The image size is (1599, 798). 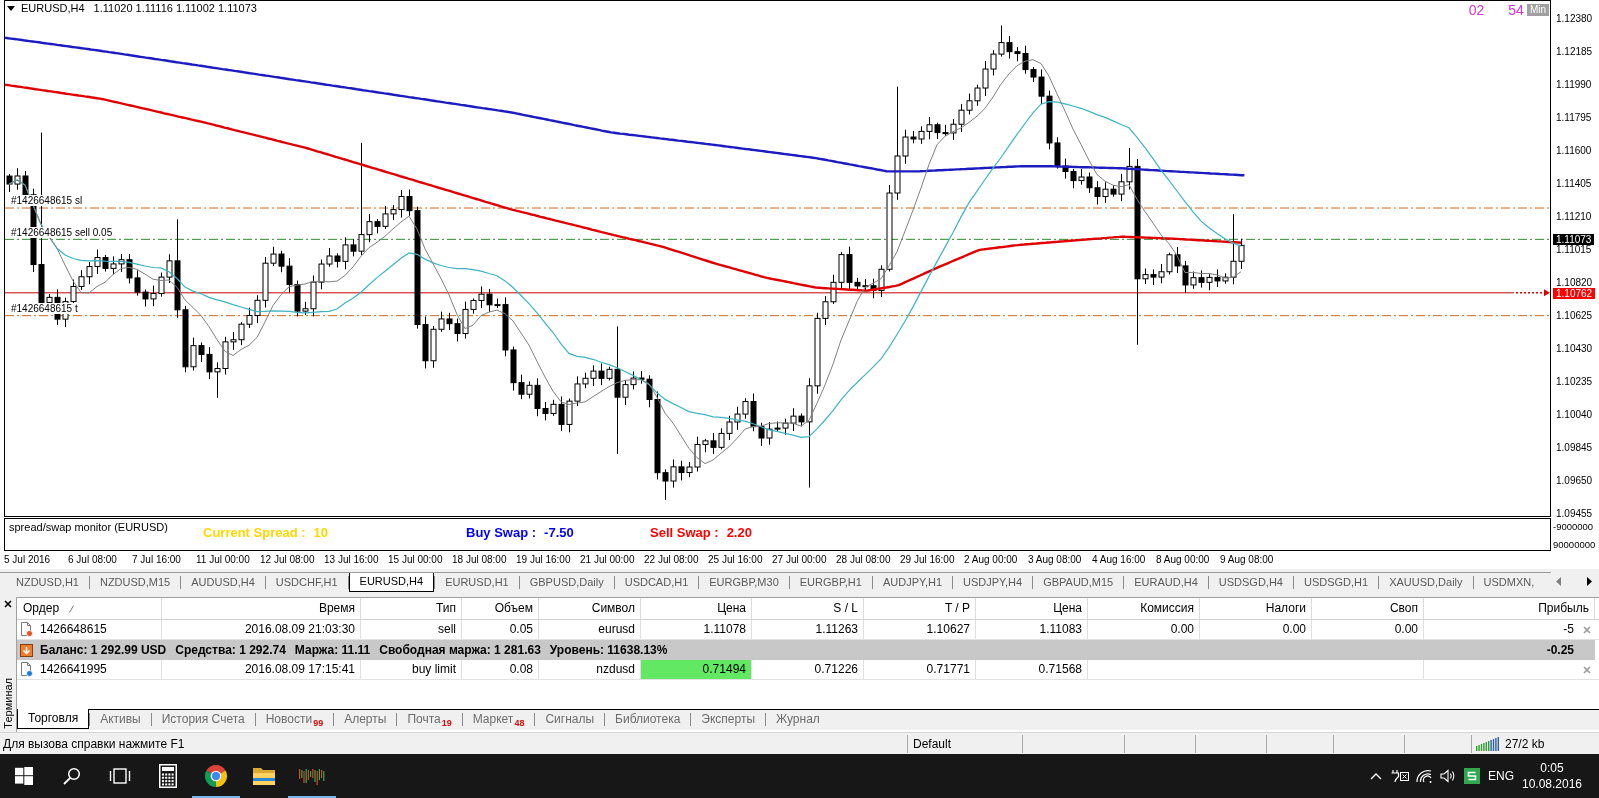 What do you see at coordinates (1256, 608) in the screenshot?
I see `column-header: Налоги` at bounding box center [1256, 608].